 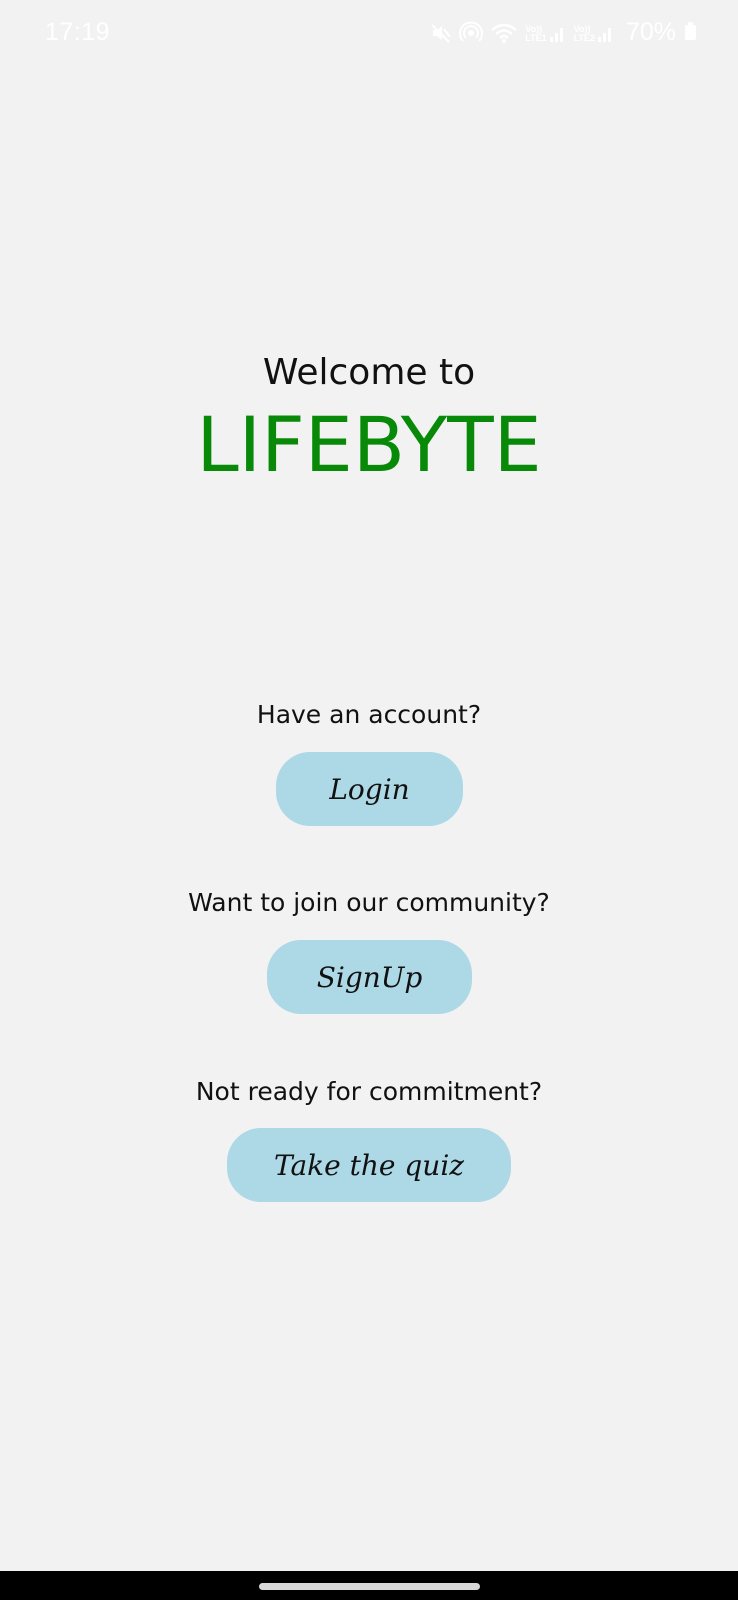 What do you see at coordinates (369, 902) in the screenshot?
I see `signup-prompt: Want to join our community?` at bounding box center [369, 902].